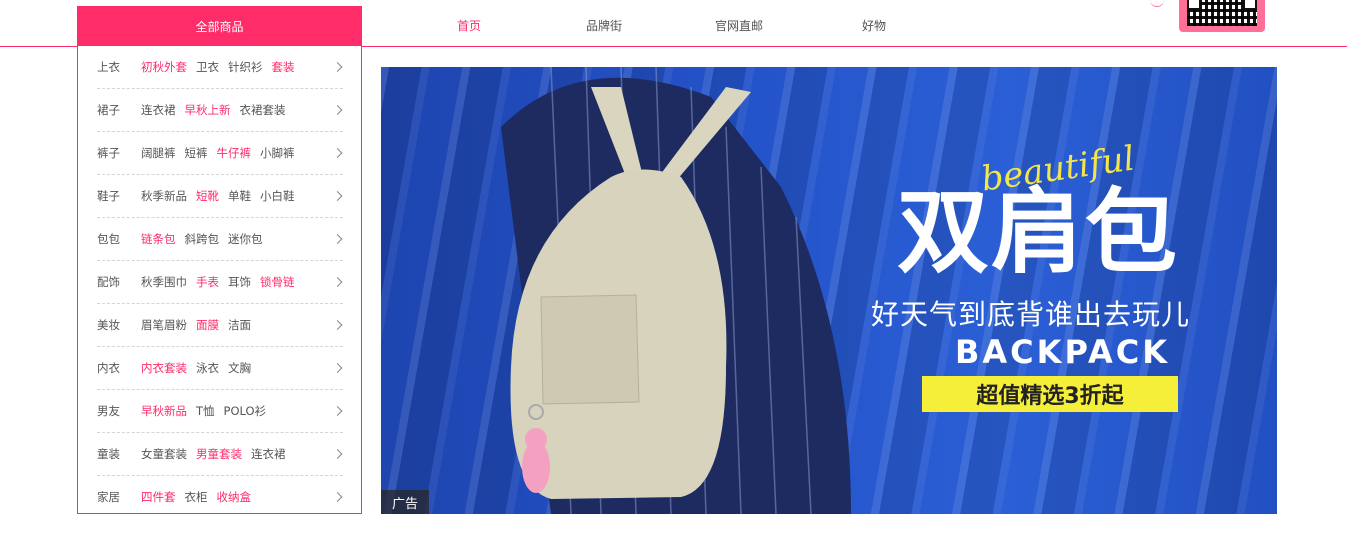 The height and width of the screenshot is (534, 1347). I want to click on subcategory-link: 面膜, so click(207, 325).